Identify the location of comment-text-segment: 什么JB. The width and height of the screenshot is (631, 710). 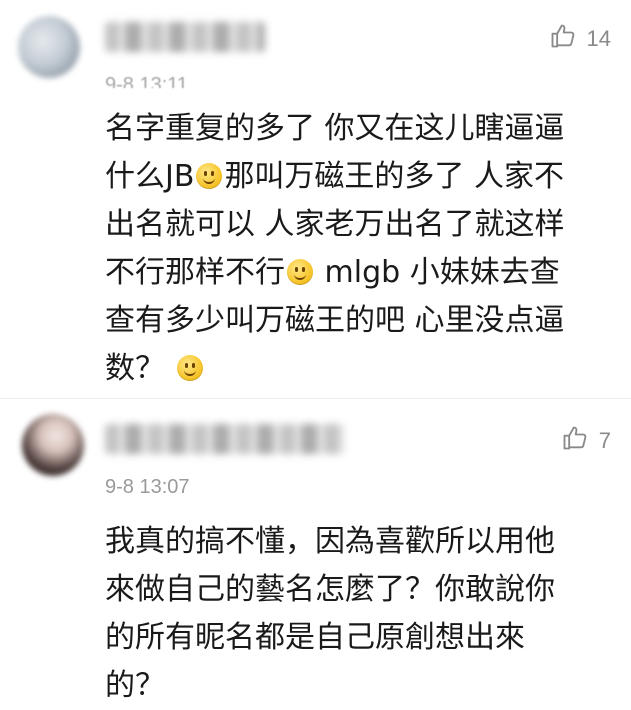
(150, 176).